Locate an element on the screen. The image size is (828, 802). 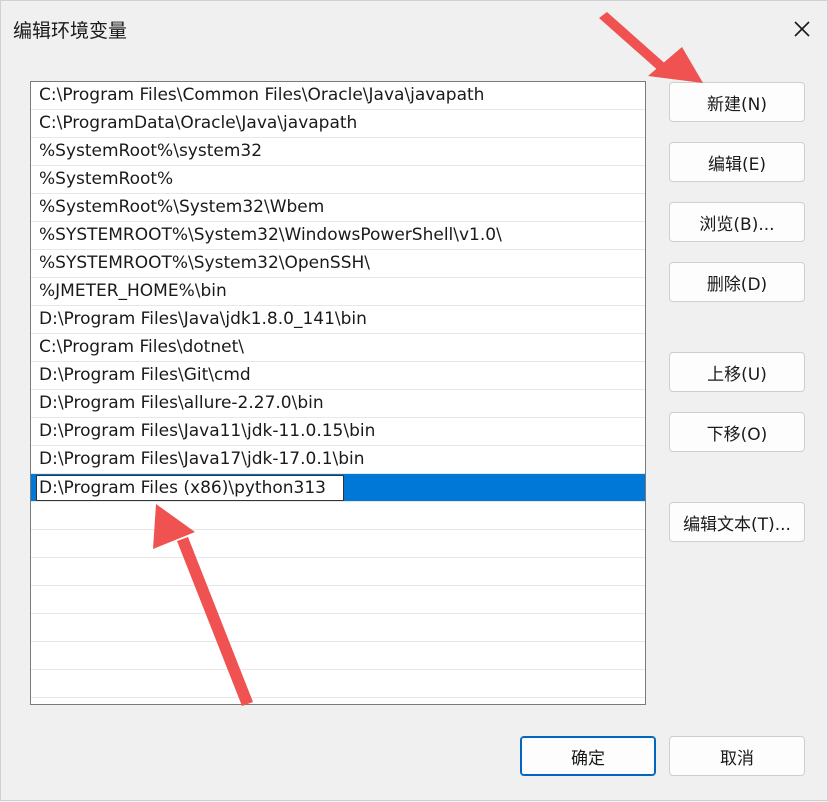
list-item: D:\Program Files\Java11\jdk-11.0.15\bin is located at coordinates (338, 432).